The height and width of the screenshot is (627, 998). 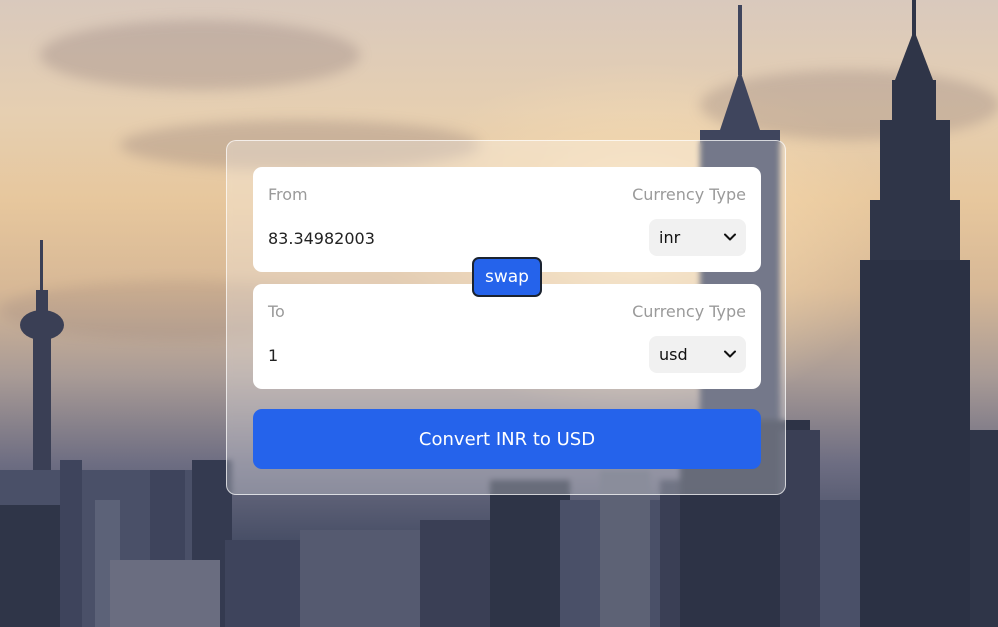 What do you see at coordinates (288, 194) in the screenshot?
I see `from-label: From` at bounding box center [288, 194].